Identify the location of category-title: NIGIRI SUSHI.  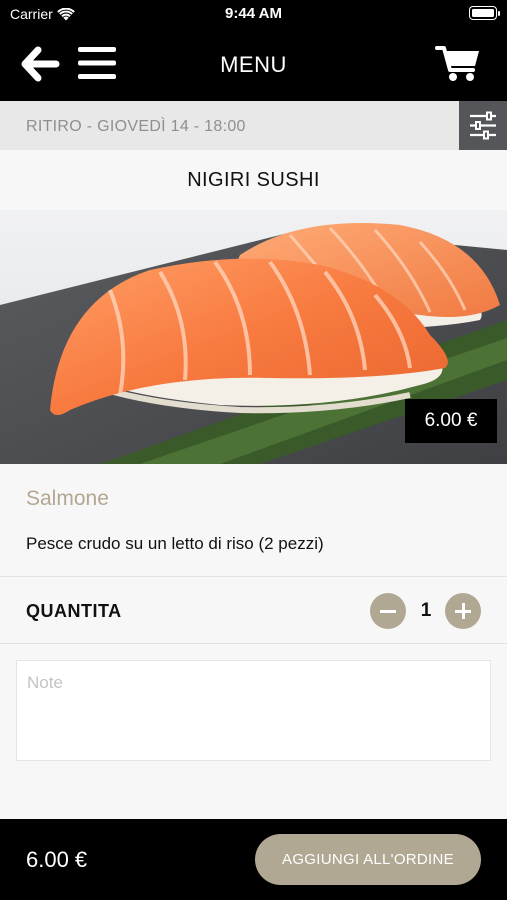
(253, 180).